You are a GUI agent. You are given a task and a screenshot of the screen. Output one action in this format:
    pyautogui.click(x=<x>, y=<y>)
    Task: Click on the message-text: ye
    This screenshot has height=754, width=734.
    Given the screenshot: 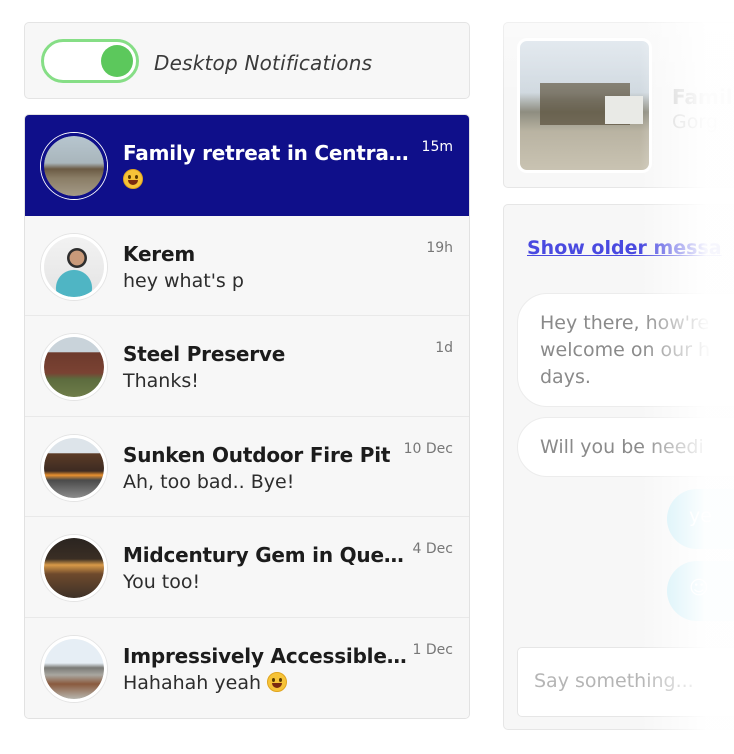 What is the action you would take?
    pyautogui.click(x=700, y=516)
    